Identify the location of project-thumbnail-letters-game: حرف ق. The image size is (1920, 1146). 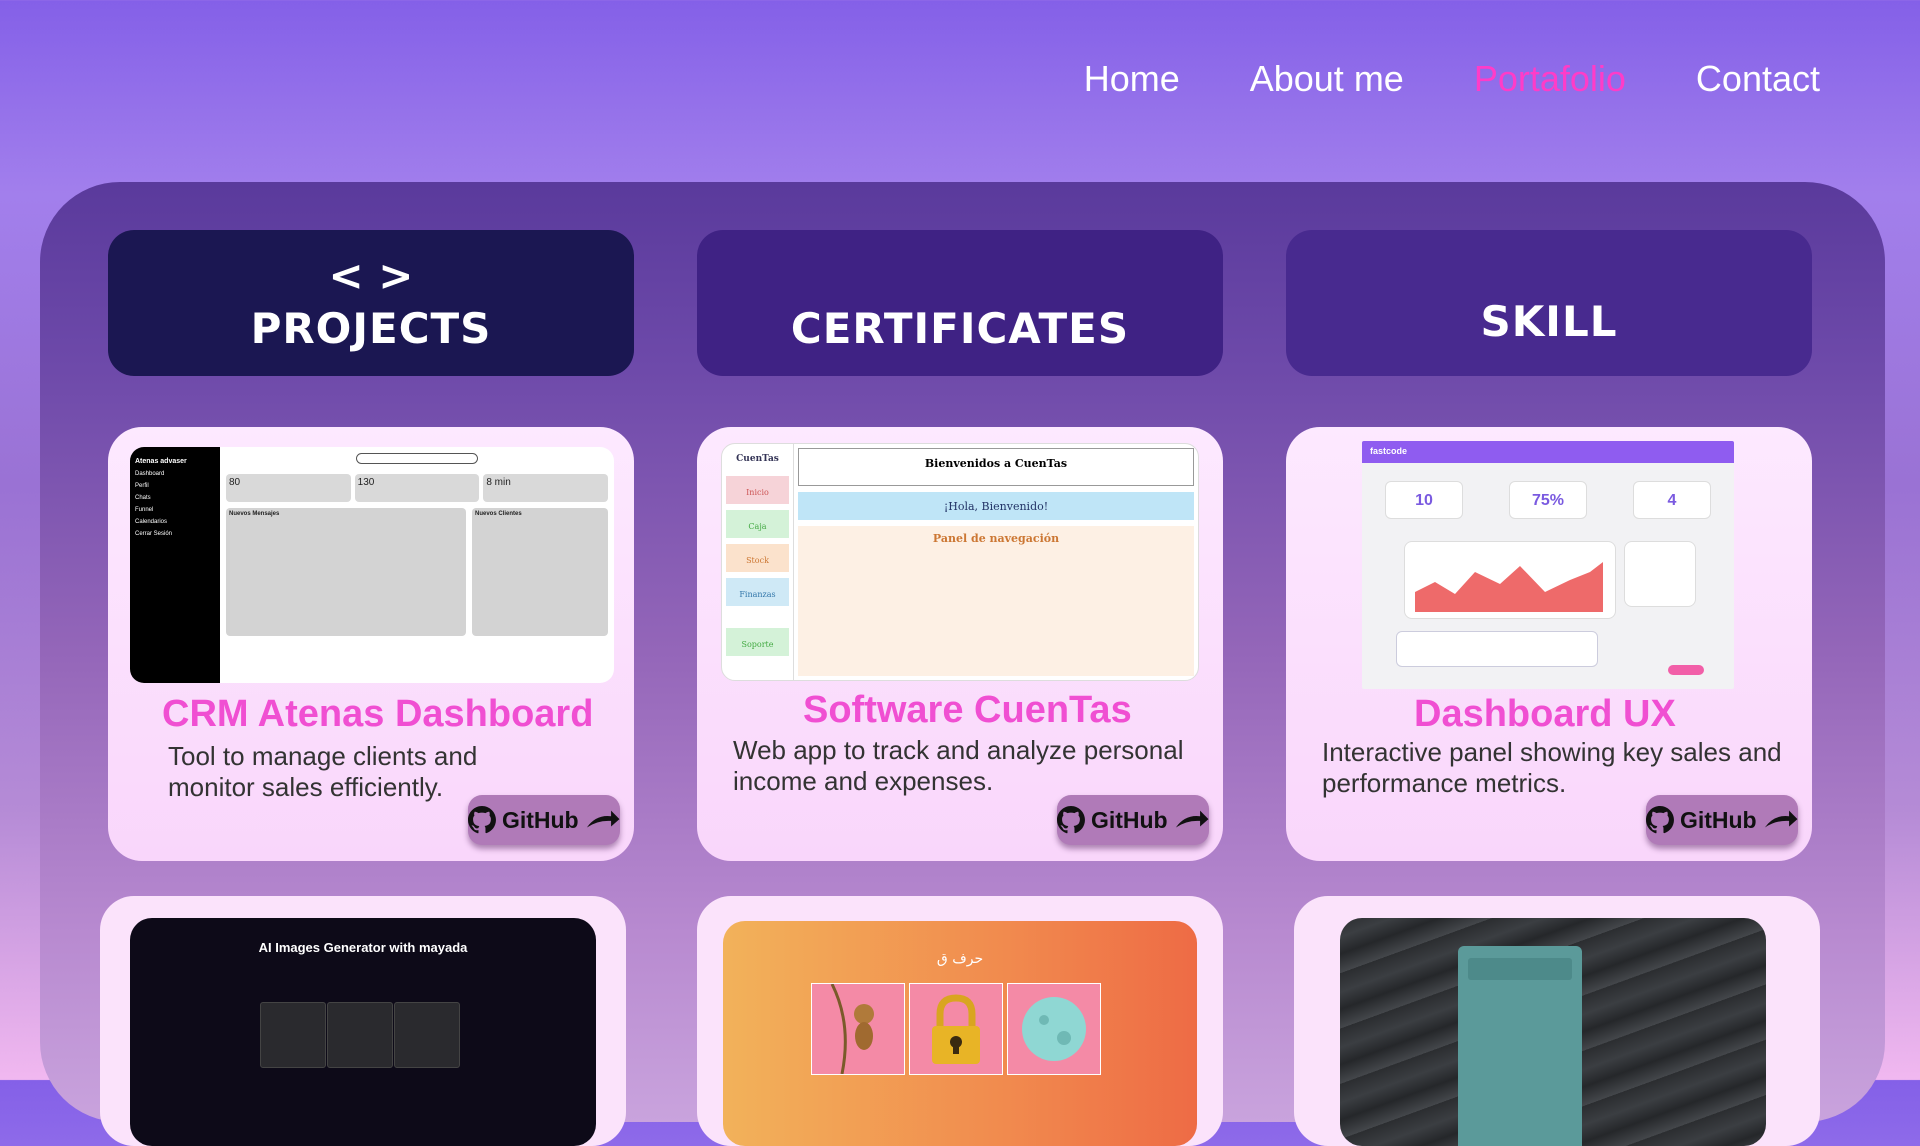
(960, 1033).